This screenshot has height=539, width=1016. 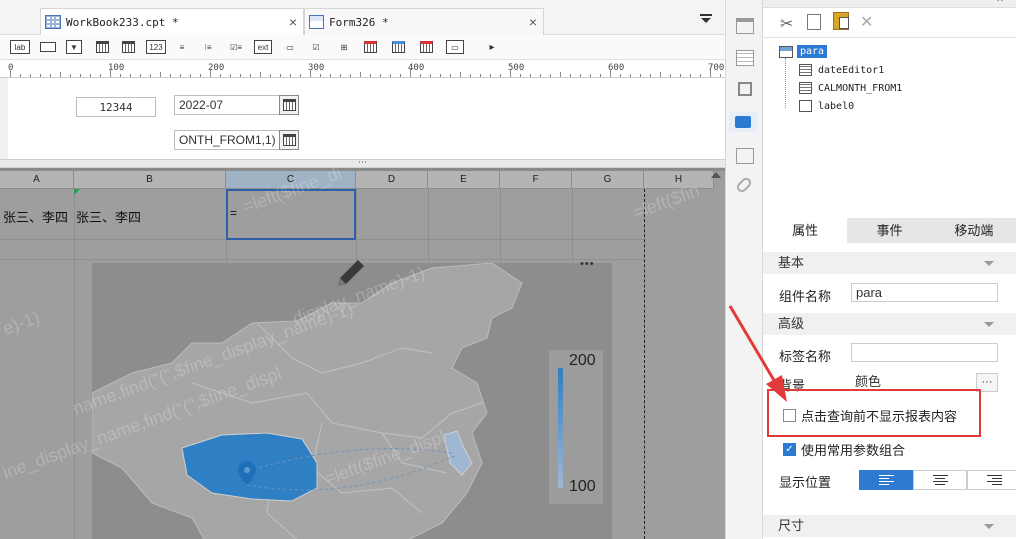 What do you see at coordinates (850, 88) in the screenshot?
I see `tree-item-calmonth: CALMONTH_FROM1` at bounding box center [850, 88].